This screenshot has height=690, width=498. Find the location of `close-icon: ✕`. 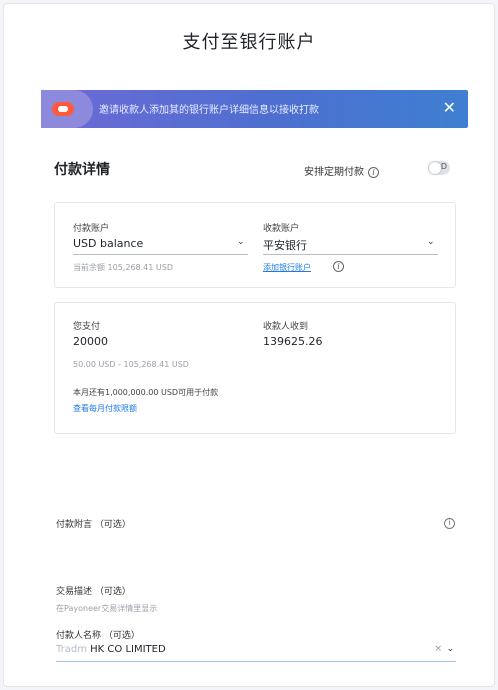

close-icon: ✕ is located at coordinates (449, 108).